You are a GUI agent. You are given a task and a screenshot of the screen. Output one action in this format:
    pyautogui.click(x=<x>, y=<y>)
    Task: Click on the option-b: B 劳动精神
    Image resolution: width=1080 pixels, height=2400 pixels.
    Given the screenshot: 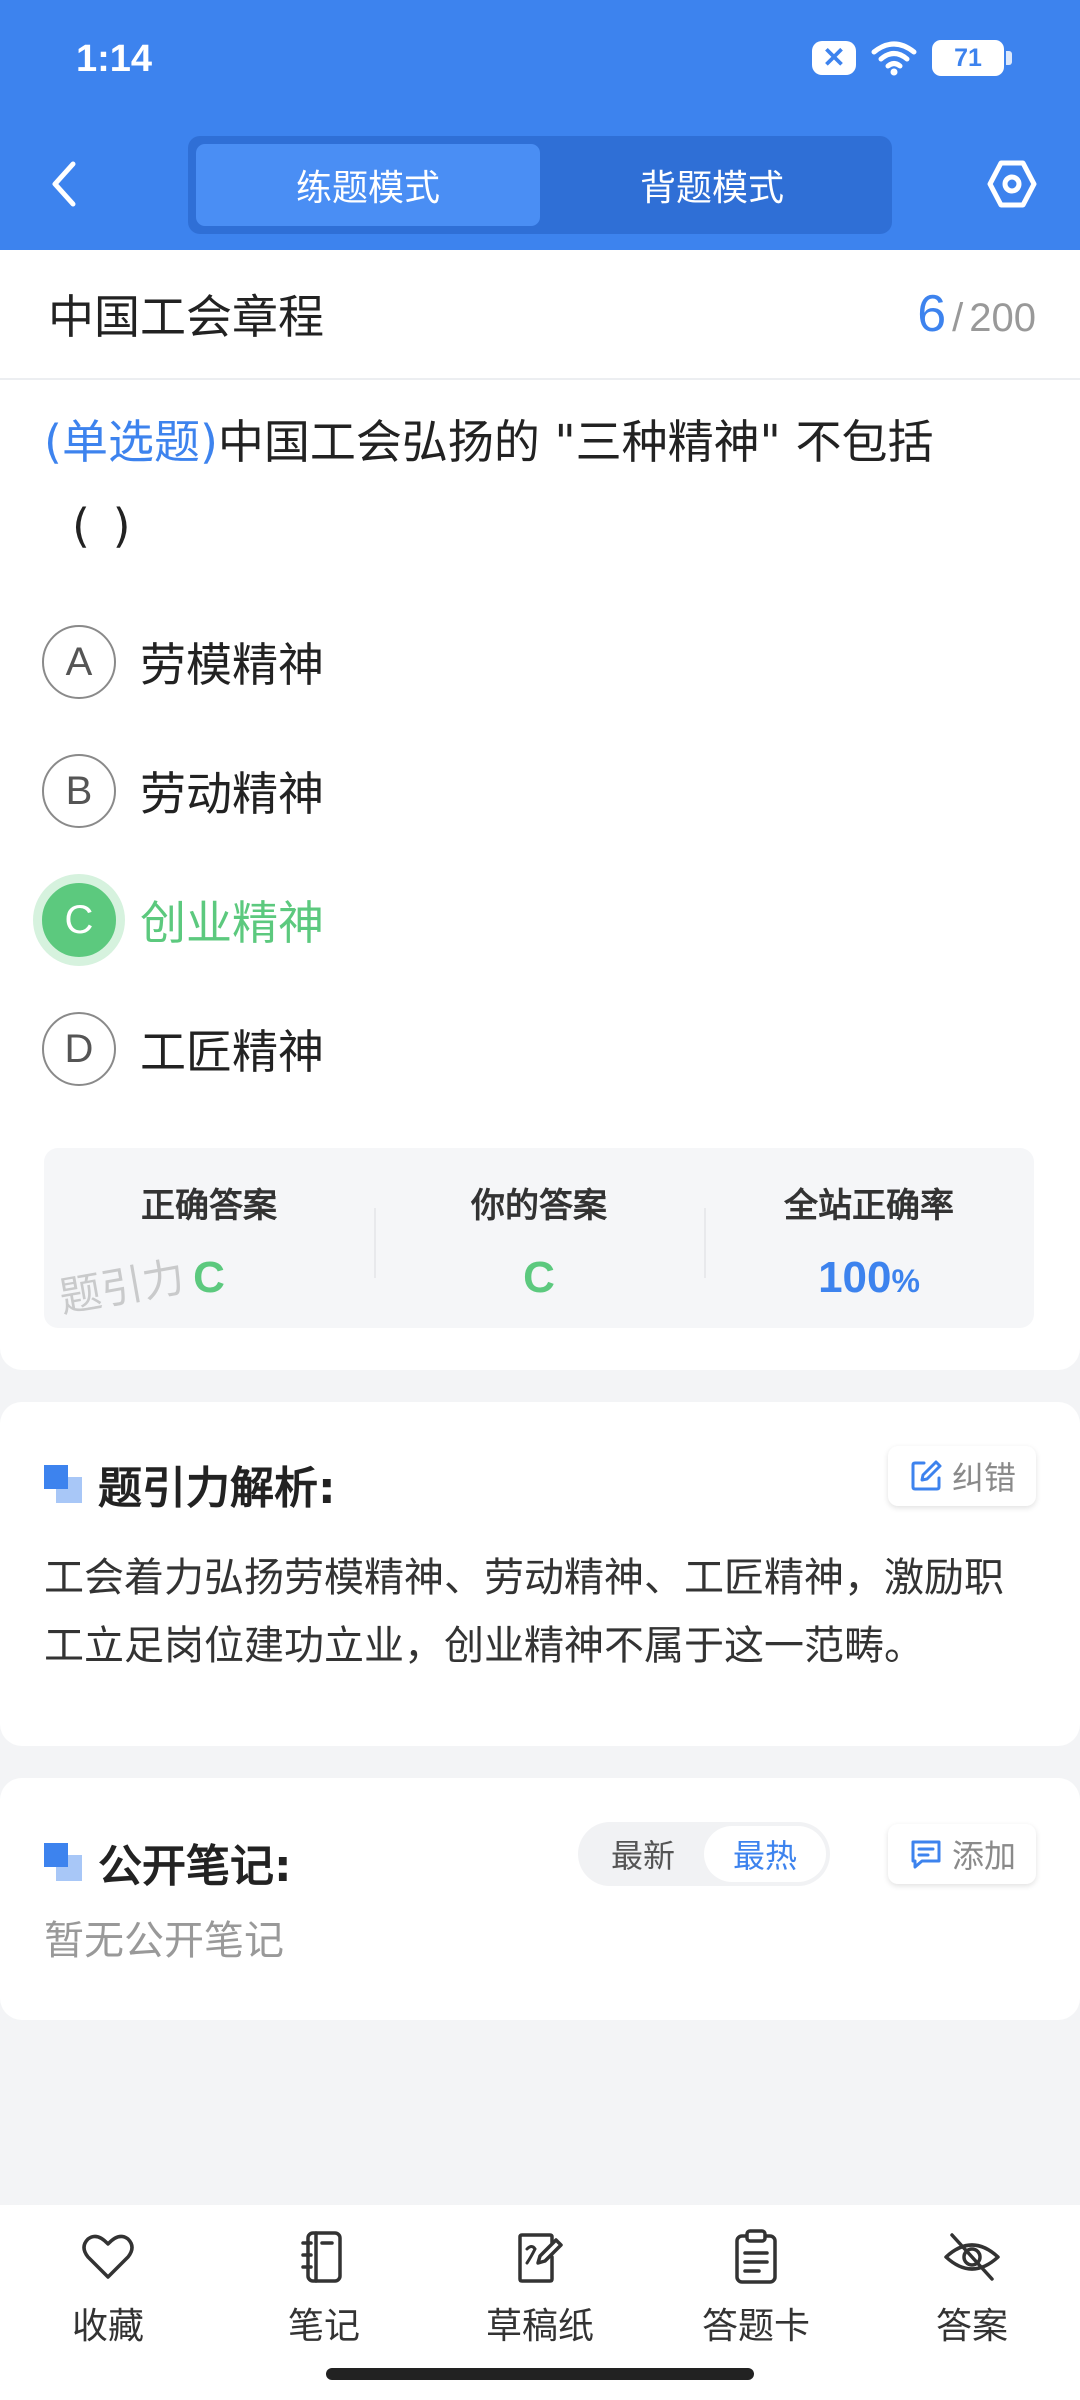 What is the action you would take?
    pyautogui.click(x=183, y=791)
    